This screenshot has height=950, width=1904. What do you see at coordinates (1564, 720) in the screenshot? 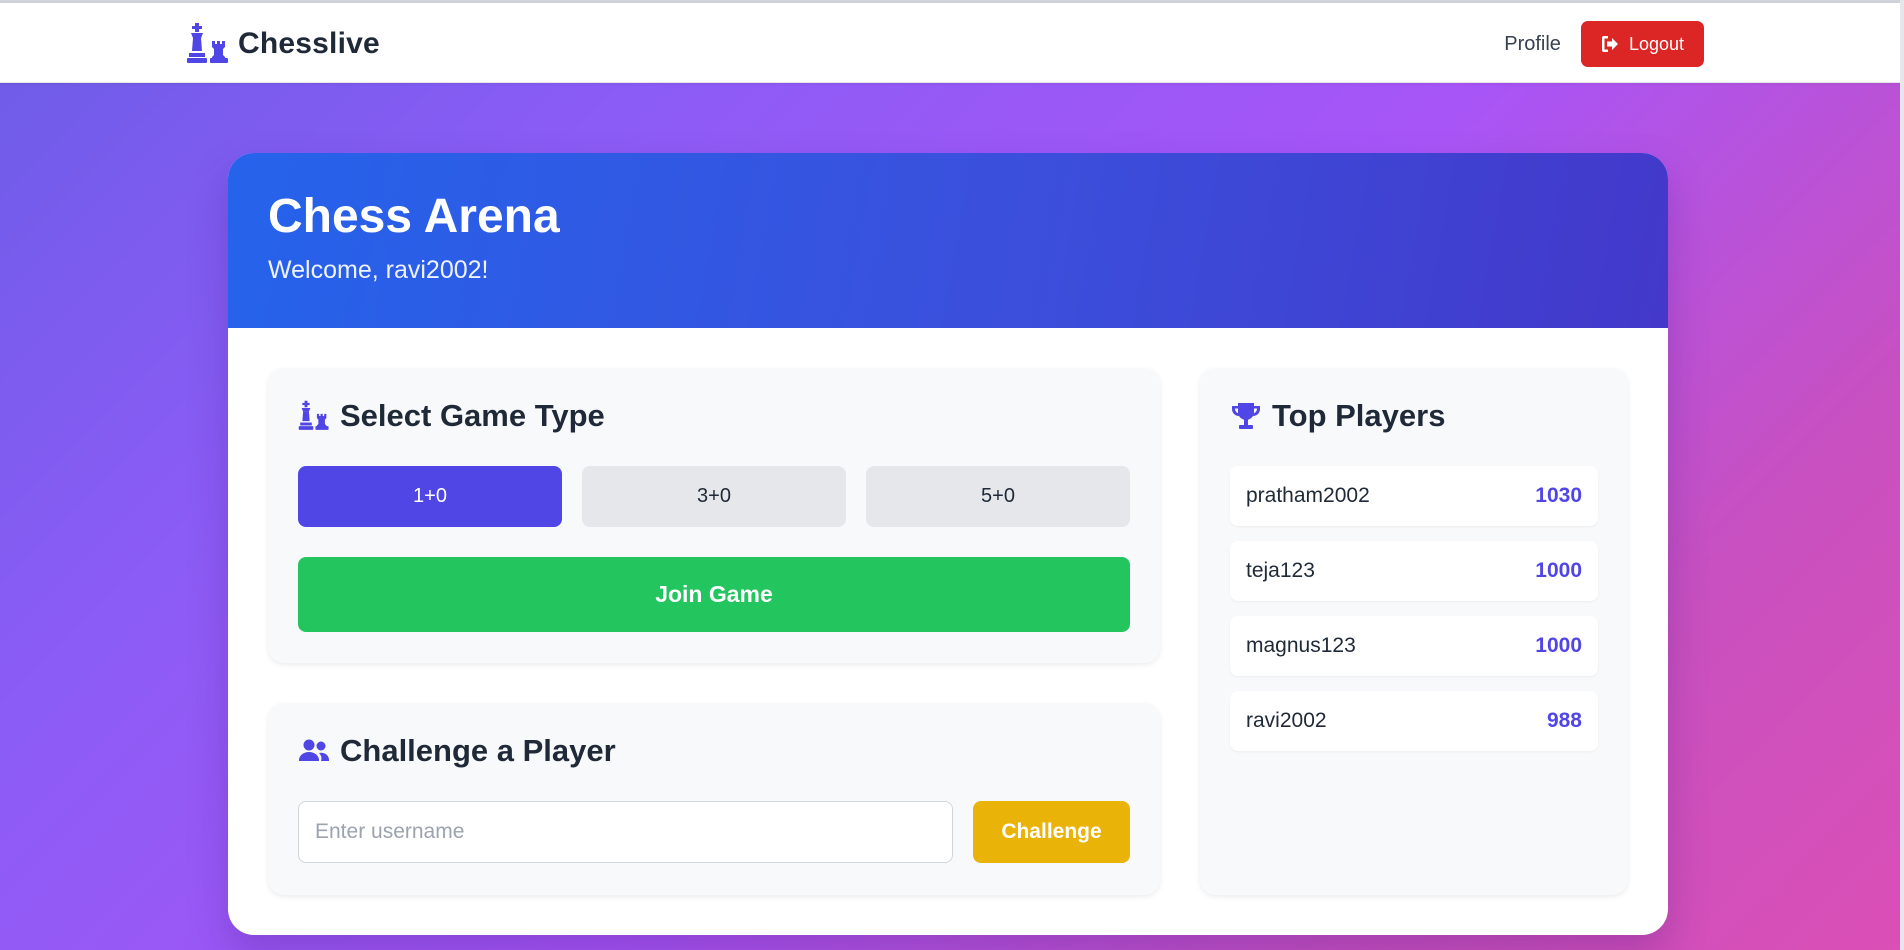
I see `player-rating: 988` at bounding box center [1564, 720].